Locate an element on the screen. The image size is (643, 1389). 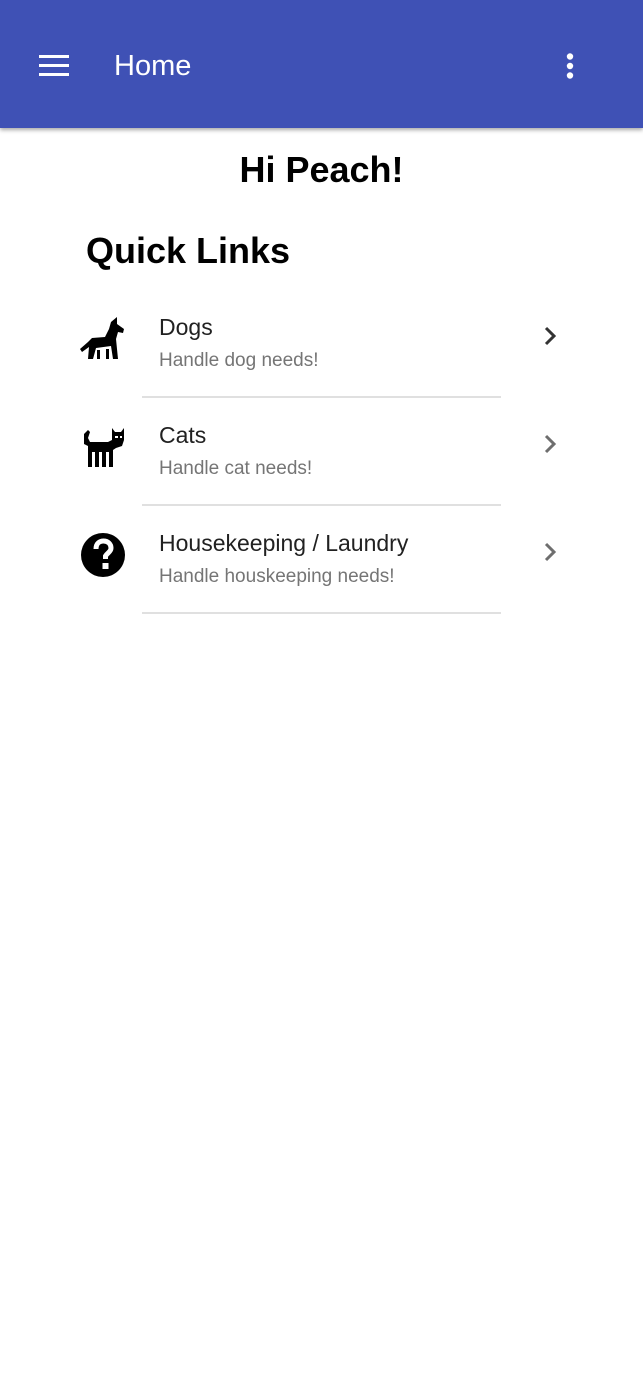
more-vert-icon is located at coordinates (570, 66).